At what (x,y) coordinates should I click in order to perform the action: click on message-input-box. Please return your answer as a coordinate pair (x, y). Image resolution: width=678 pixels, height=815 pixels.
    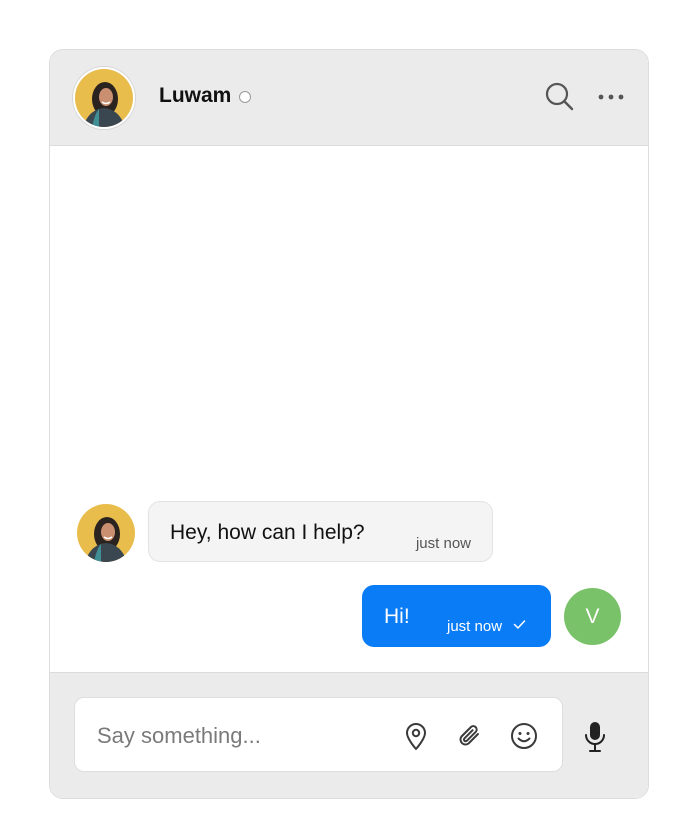
    Looking at the image, I should click on (318, 734).